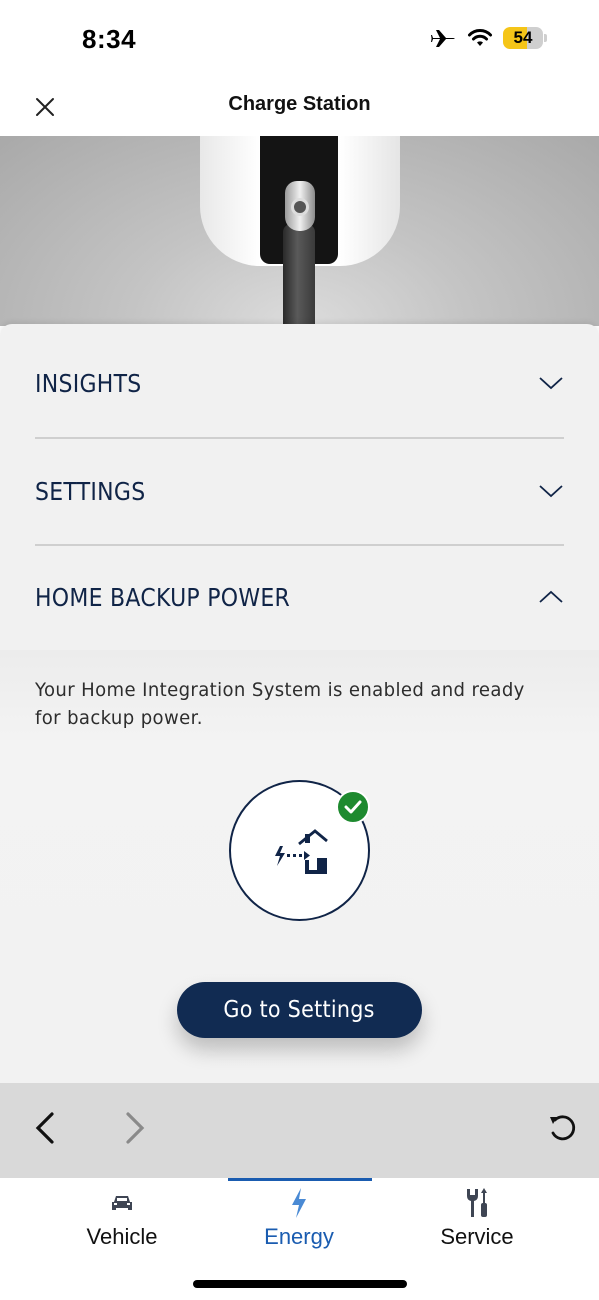 This screenshot has width=599, height=1300. What do you see at coordinates (299, 491) in the screenshot?
I see `accordion-settings: SETTINGS` at bounding box center [299, 491].